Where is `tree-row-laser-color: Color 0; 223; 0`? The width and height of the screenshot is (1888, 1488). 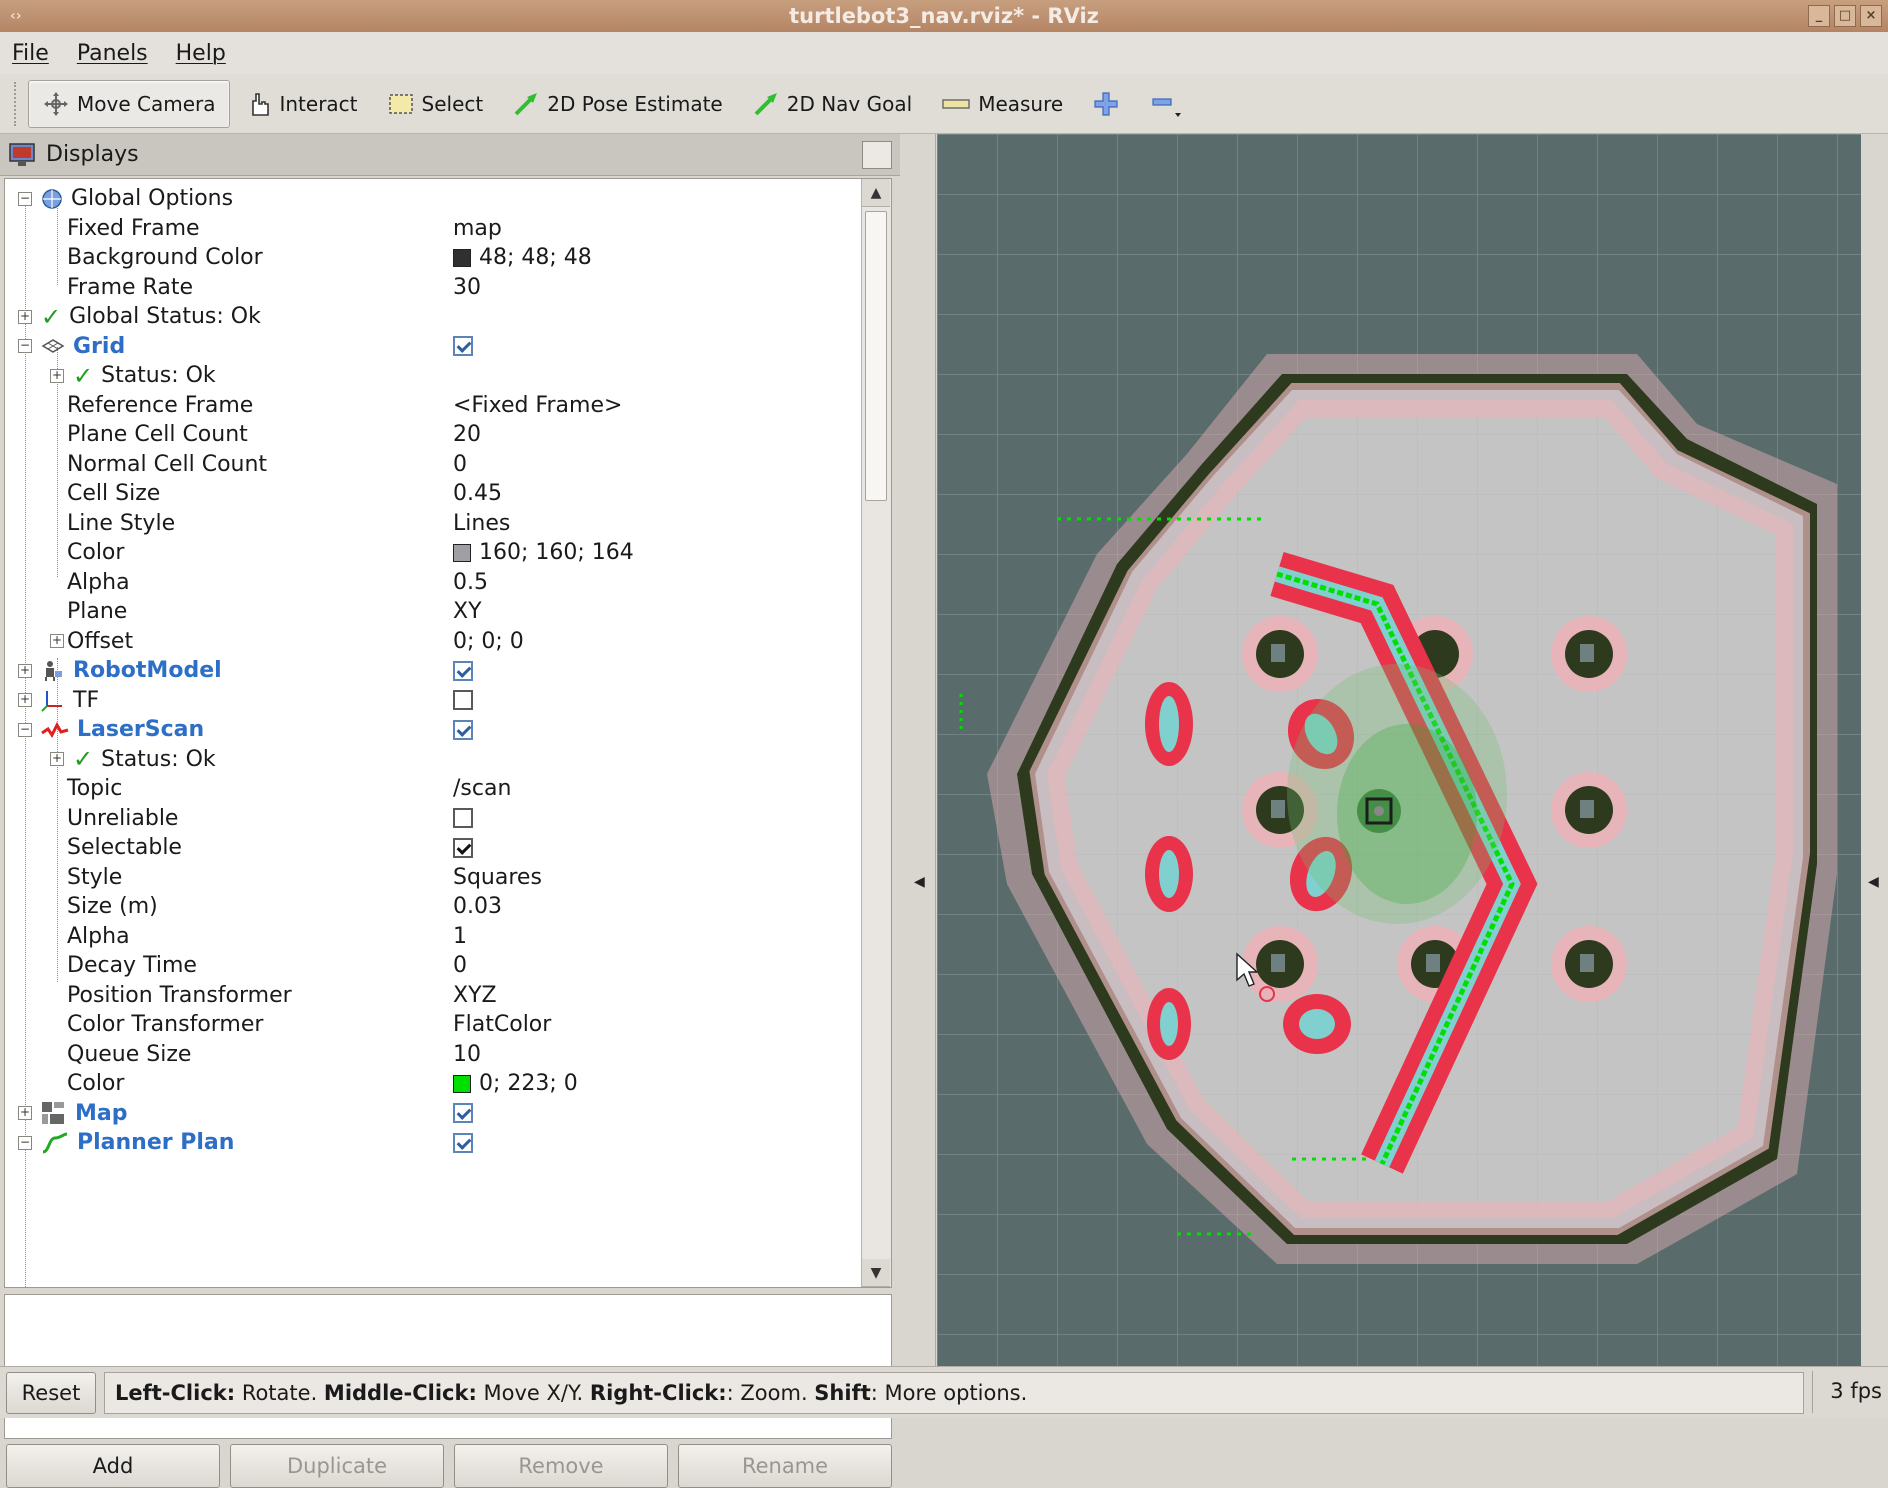 tree-row-laser-color: Color 0; 223; 0 is located at coordinates (433, 1084).